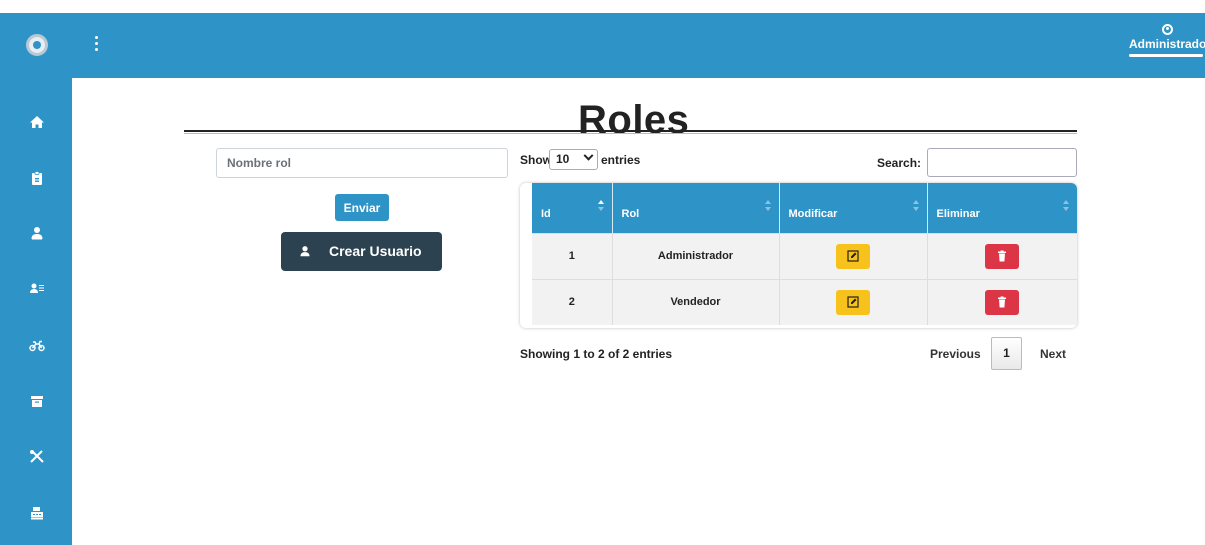  I want to click on sort-asc-icon, so click(600, 207).